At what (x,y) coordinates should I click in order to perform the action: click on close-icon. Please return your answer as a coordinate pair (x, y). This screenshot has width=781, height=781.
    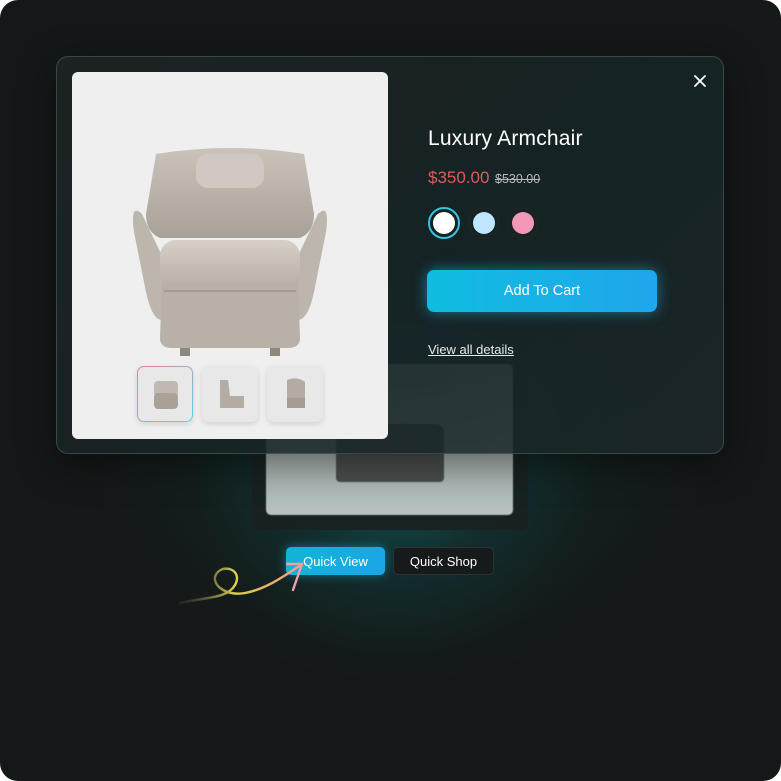
    Looking at the image, I should click on (700, 81).